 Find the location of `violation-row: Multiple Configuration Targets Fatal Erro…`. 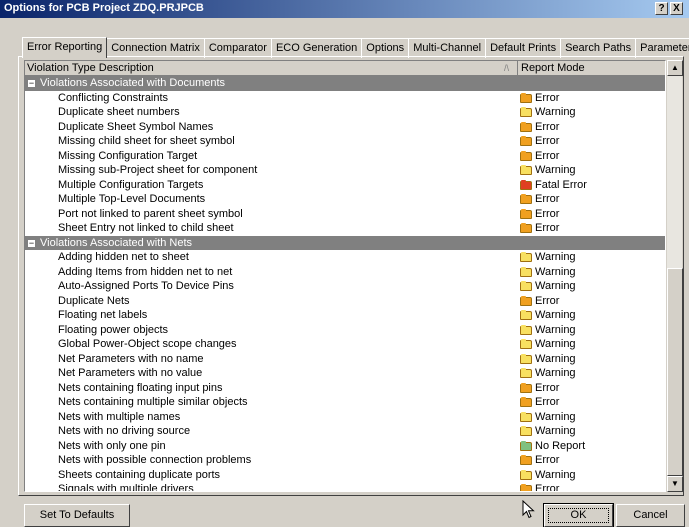

violation-row: Multiple Configuration Targets Fatal Erro… is located at coordinates (345, 185).